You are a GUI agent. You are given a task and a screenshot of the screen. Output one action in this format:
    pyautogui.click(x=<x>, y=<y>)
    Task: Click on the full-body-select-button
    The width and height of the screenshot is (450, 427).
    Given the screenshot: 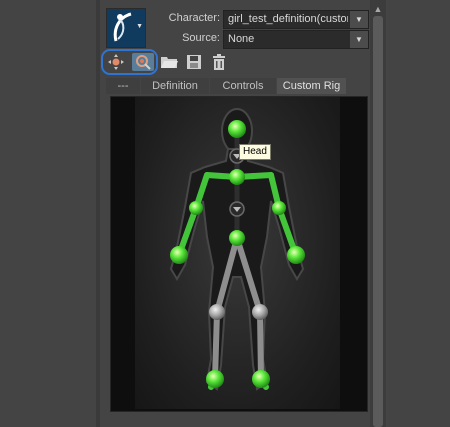 What is the action you would take?
    pyautogui.click(x=116, y=62)
    